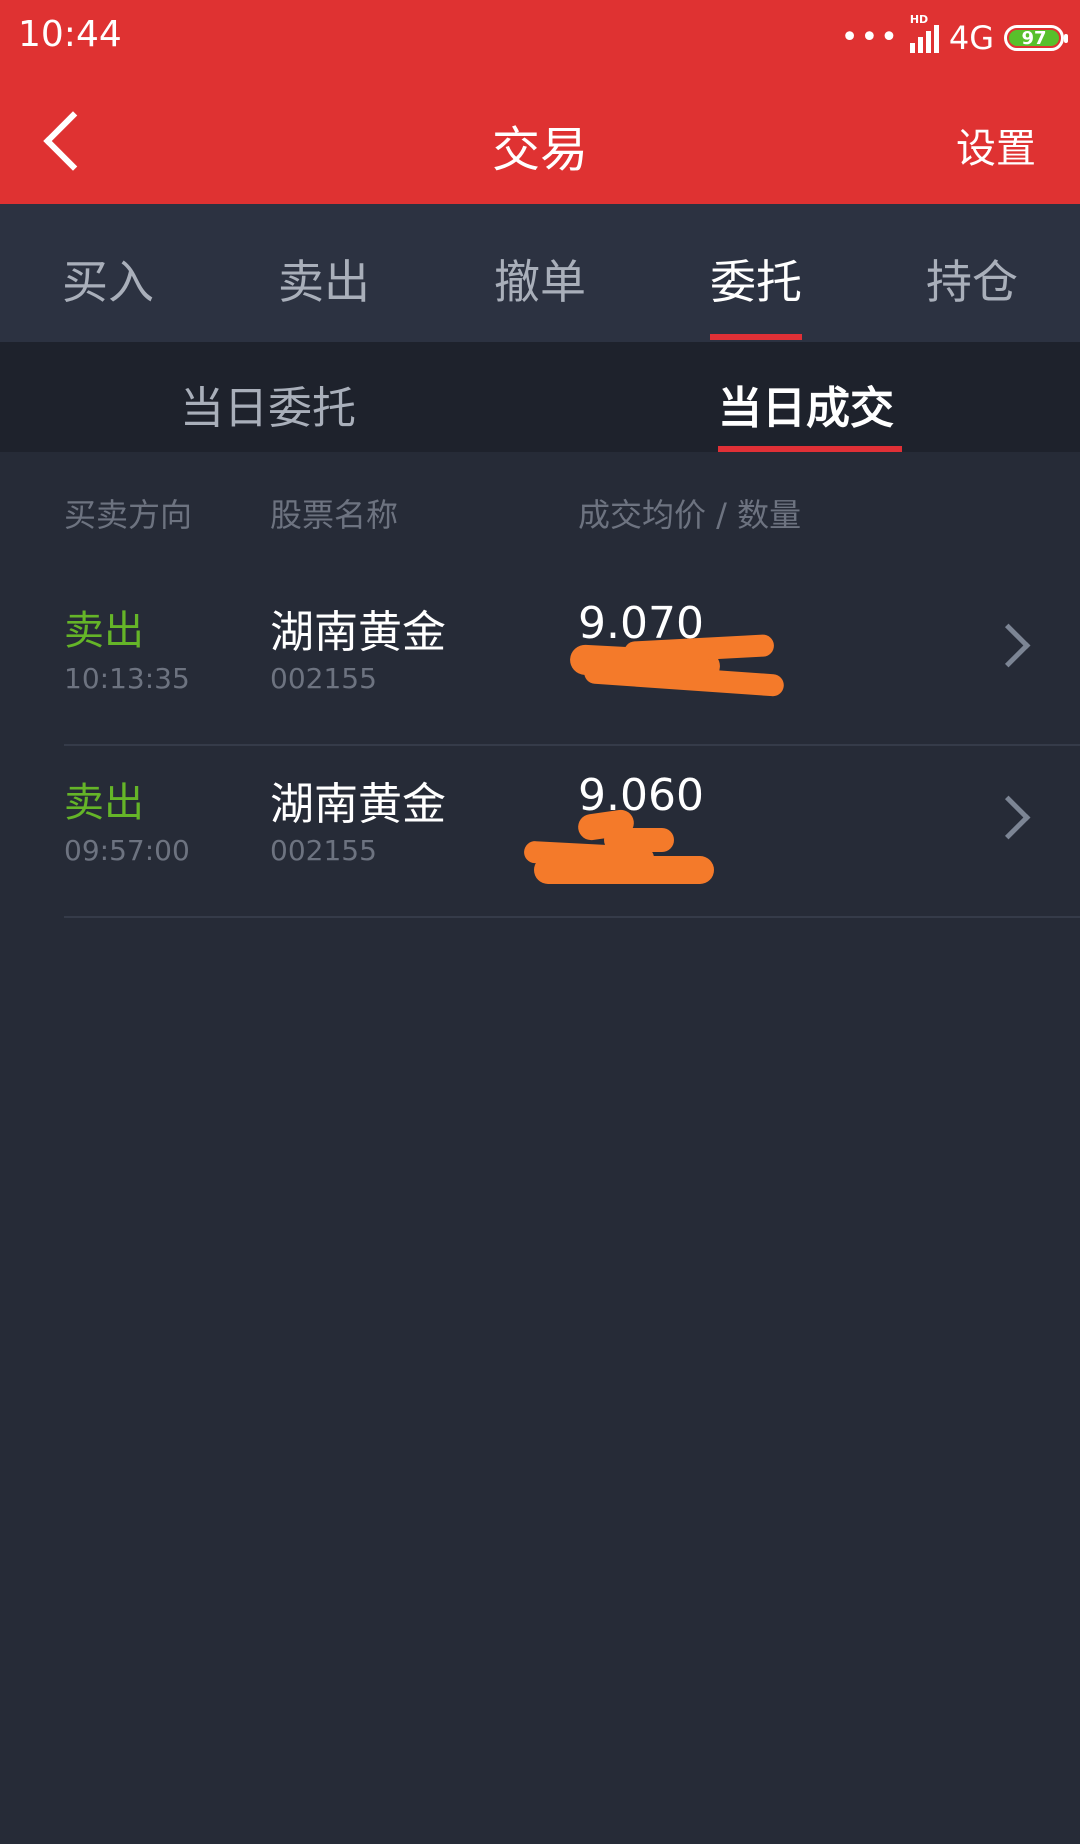 The height and width of the screenshot is (1844, 1080). I want to click on status-icons: ••• HD 4G 97, so click(954, 35).